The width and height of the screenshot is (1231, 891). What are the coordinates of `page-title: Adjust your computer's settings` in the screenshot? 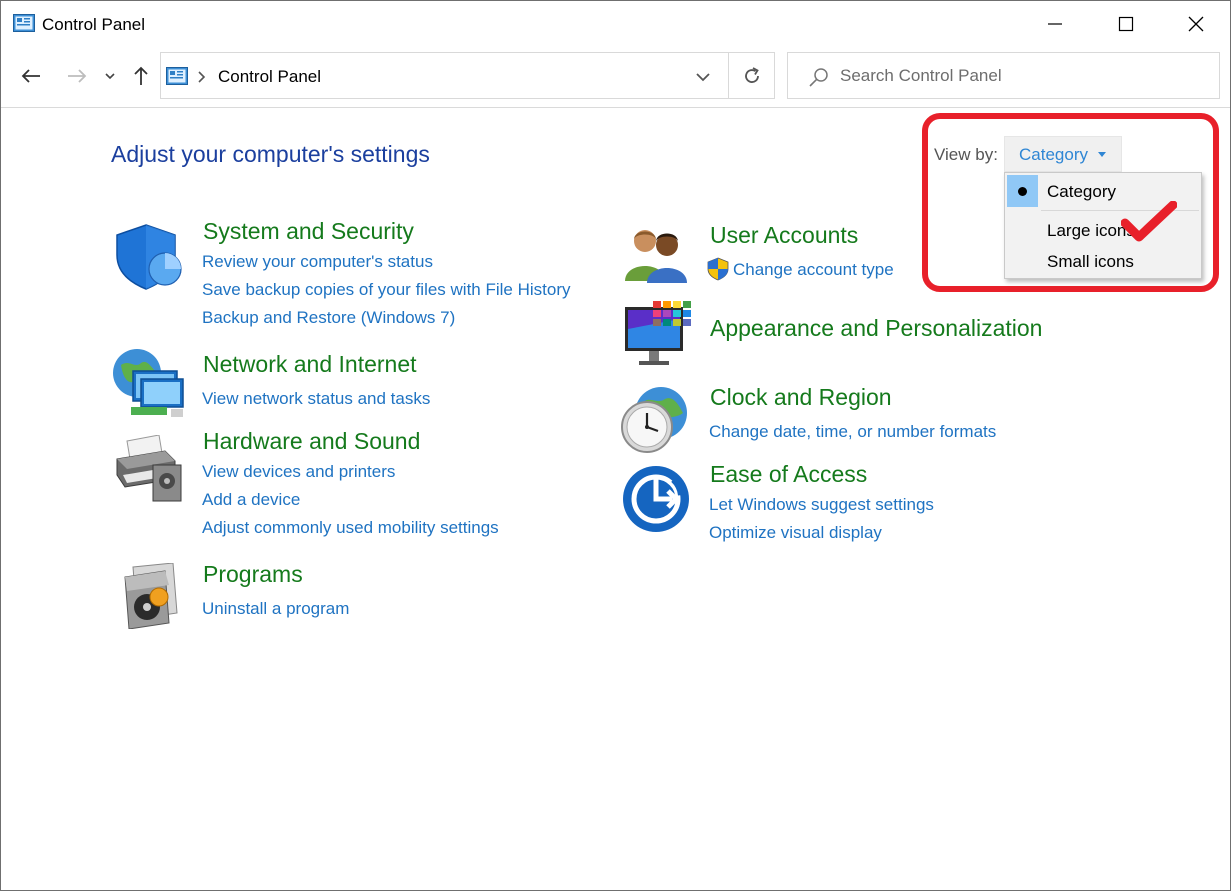 It's located at (270, 154).